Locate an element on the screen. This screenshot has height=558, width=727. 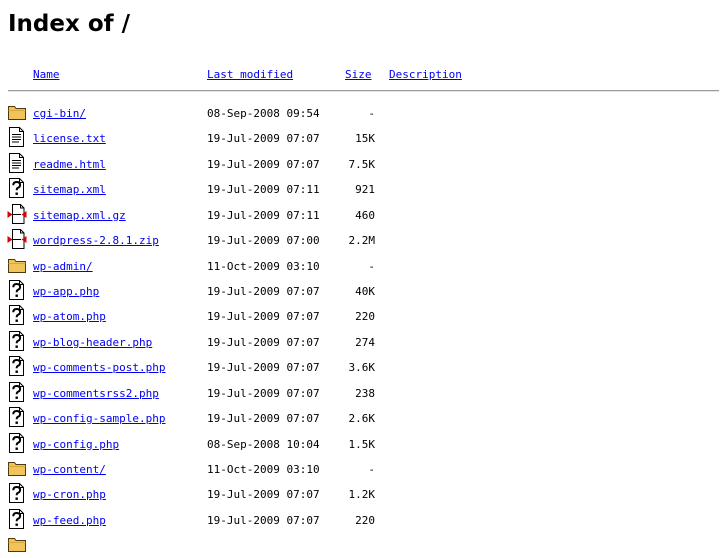
size-cell: 2.2M is located at coordinates (362, 241).